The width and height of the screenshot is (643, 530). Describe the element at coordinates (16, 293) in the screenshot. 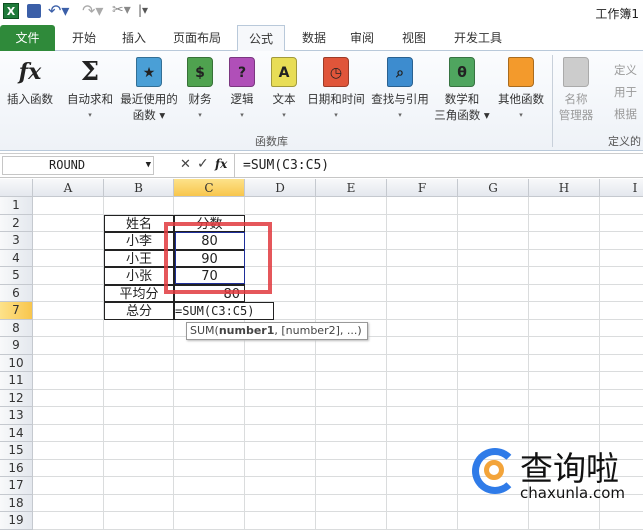

I see `row-header-6: 6` at that location.